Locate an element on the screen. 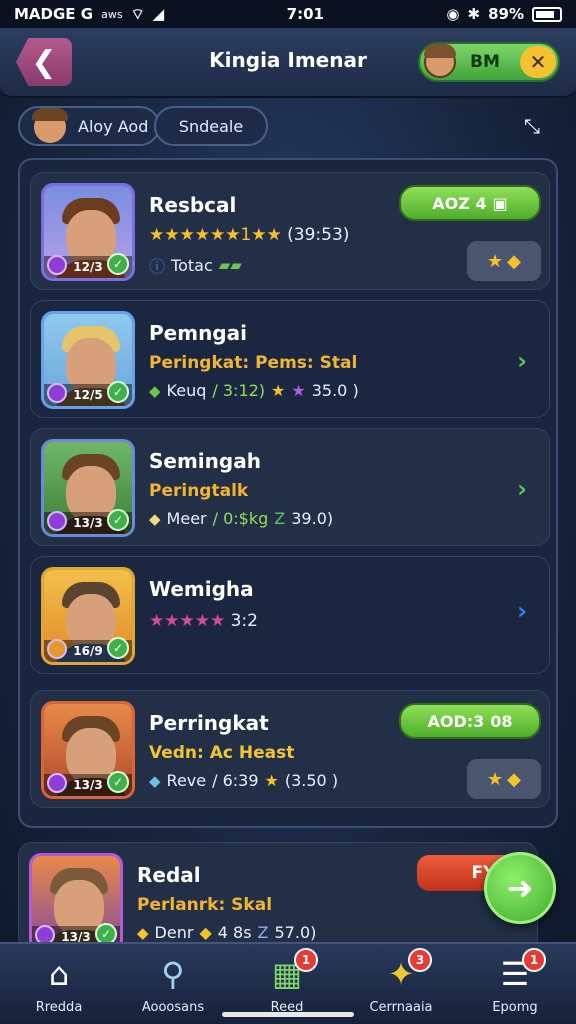 This screenshot has width=576, height=1024. hero-rating-value: (39:53) is located at coordinates (318, 235).